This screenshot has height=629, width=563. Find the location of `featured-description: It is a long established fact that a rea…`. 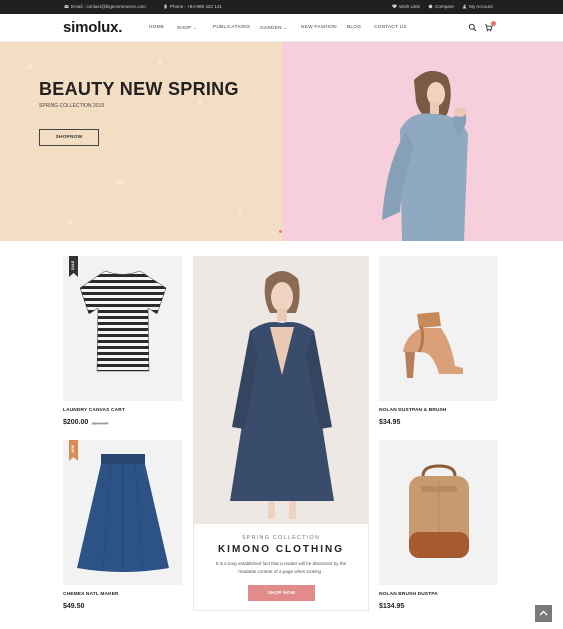

featured-description: It is a long established fact that a rea… is located at coordinates (281, 567).